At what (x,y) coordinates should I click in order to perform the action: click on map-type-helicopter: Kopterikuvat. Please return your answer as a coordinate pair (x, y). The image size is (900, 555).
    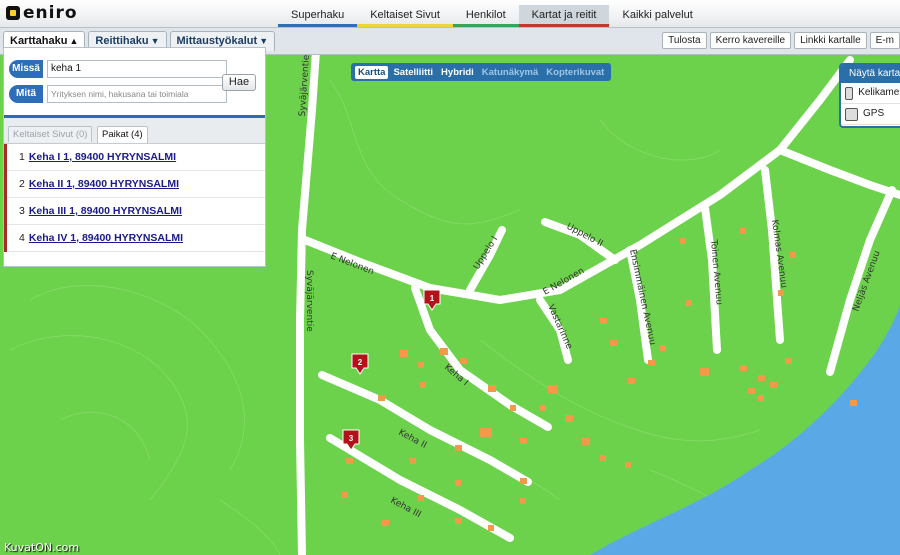
    Looking at the image, I should click on (575, 72).